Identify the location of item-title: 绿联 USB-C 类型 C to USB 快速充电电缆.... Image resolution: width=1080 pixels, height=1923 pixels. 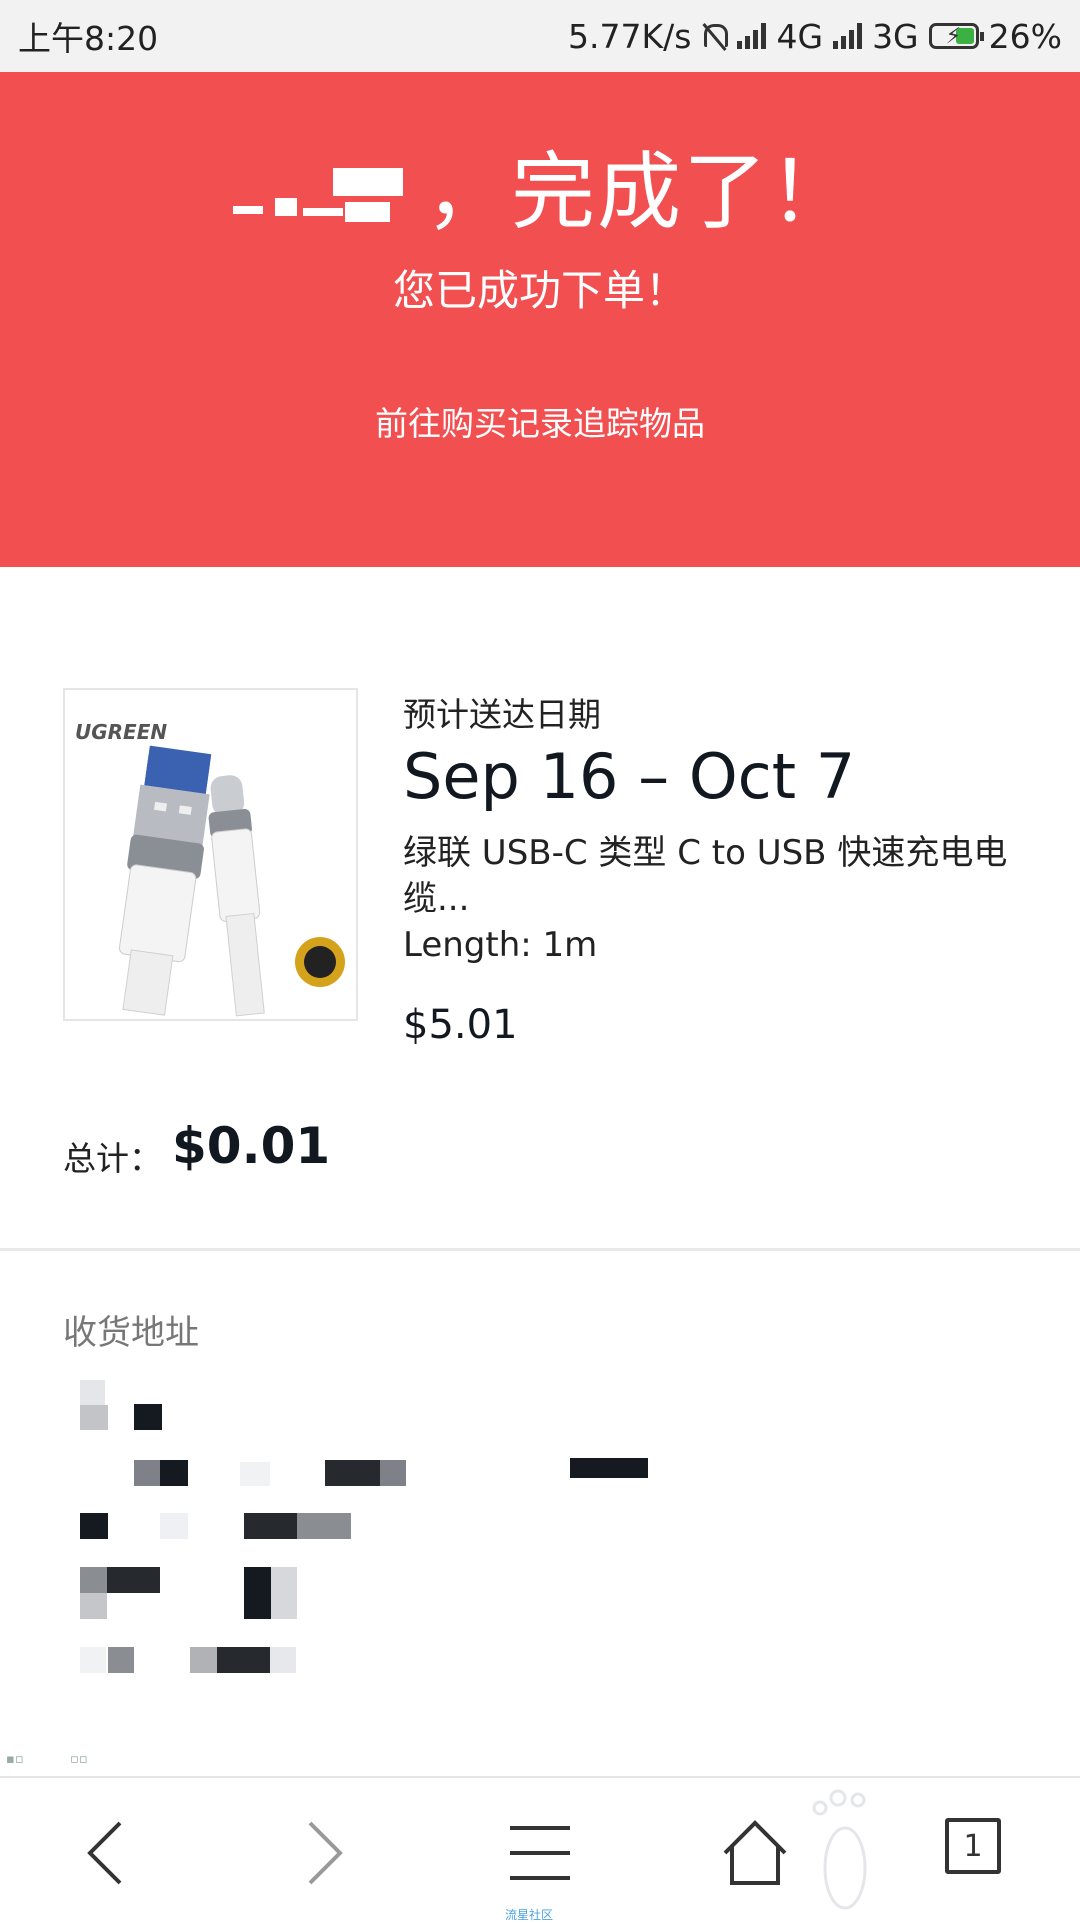
(713, 876).